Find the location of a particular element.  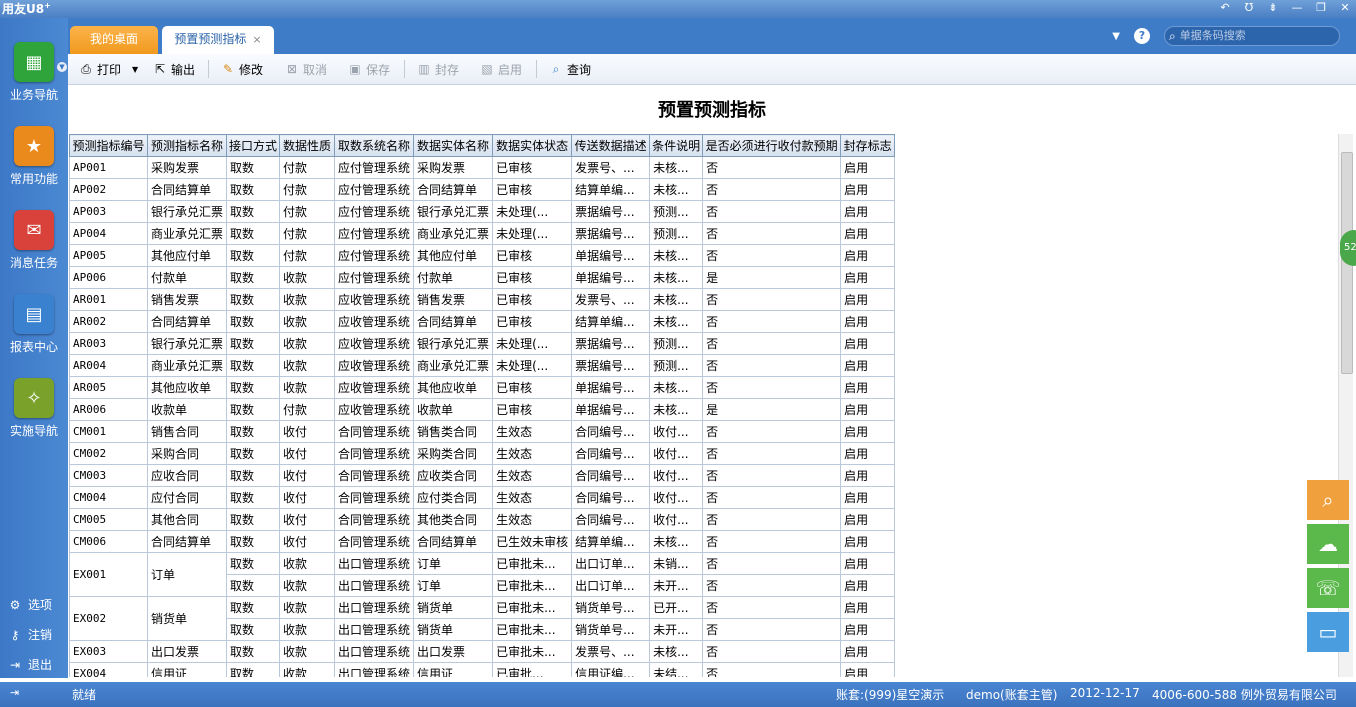

u-icon: Ʊ is located at coordinates (1249, 8).